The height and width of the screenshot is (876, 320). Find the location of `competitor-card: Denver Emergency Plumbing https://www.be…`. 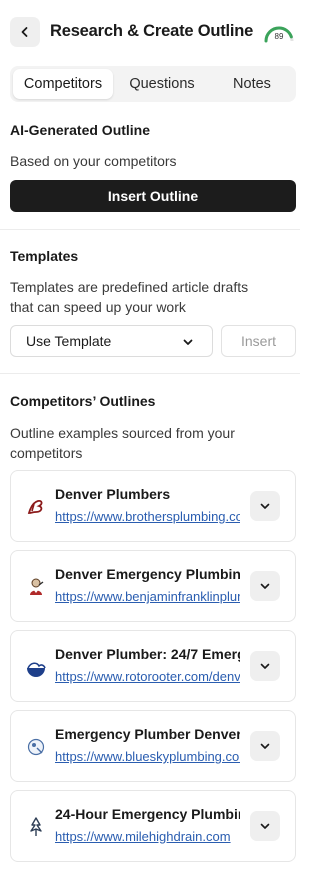

competitor-card: Denver Emergency Plumbing https://www.be… is located at coordinates (153, 586).